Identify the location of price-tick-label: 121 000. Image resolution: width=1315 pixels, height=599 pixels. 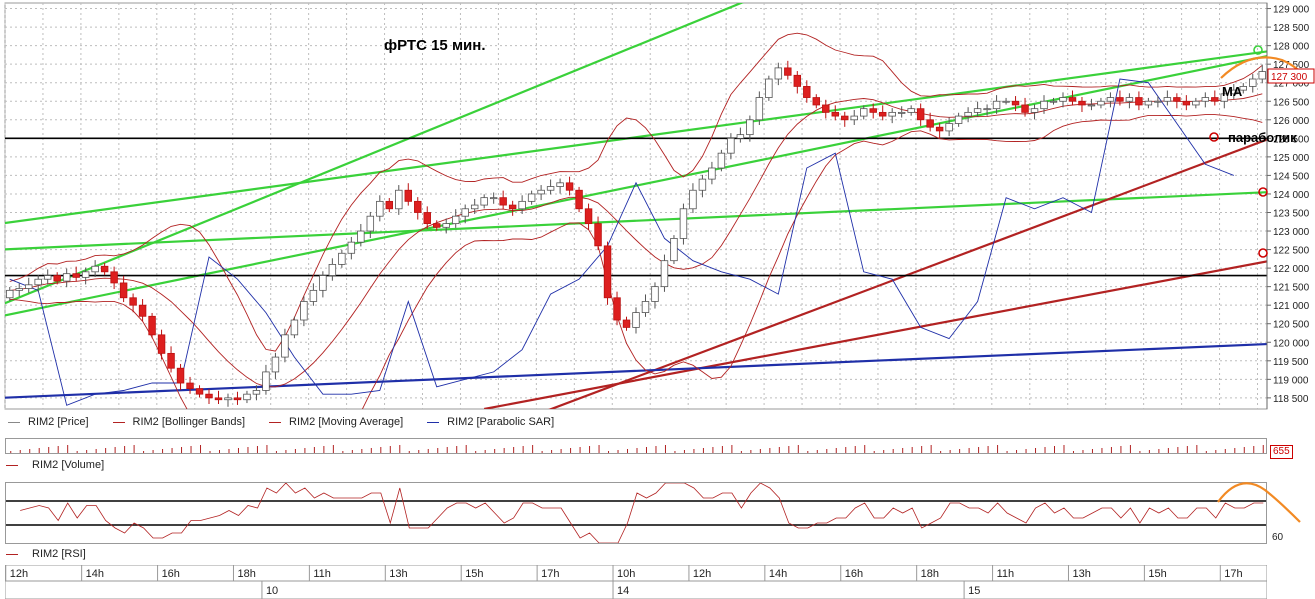
(1291, 306).